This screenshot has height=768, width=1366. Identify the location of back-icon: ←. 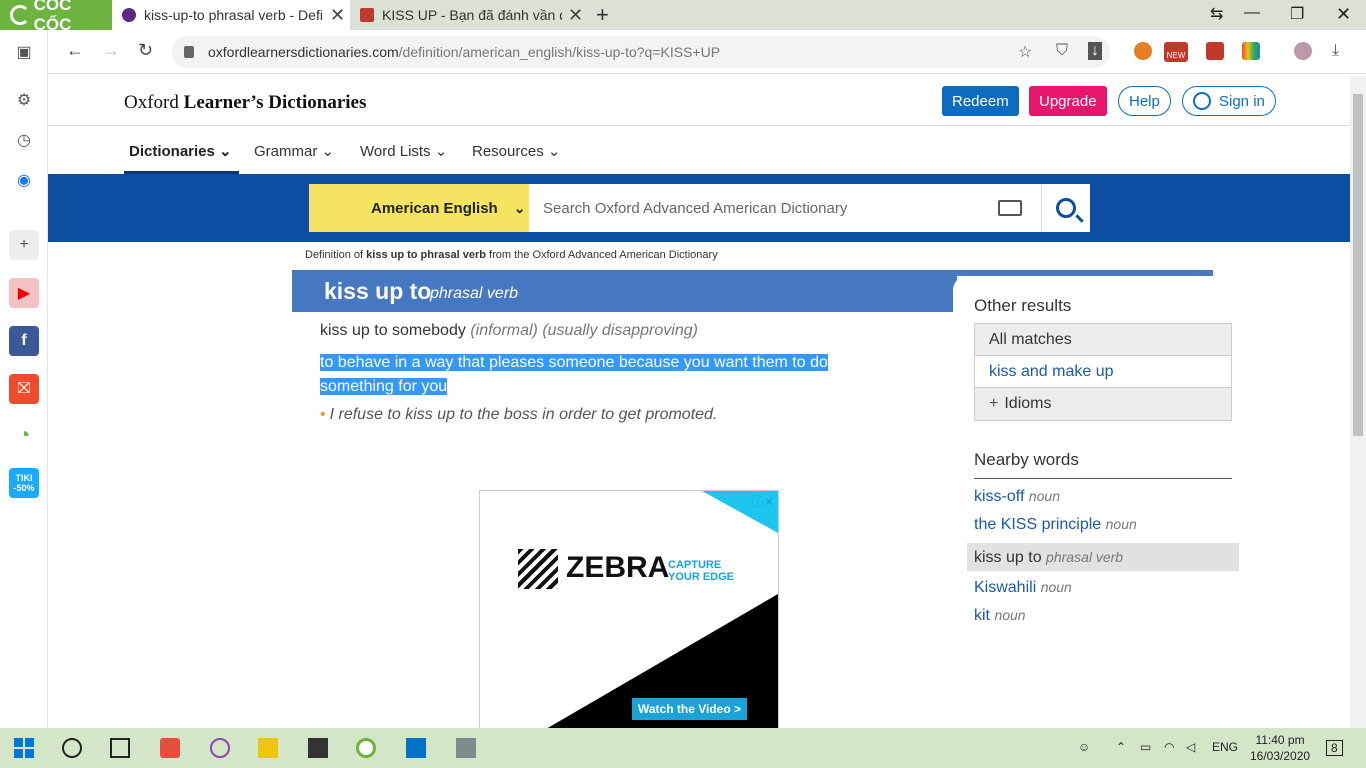
(75, 50).